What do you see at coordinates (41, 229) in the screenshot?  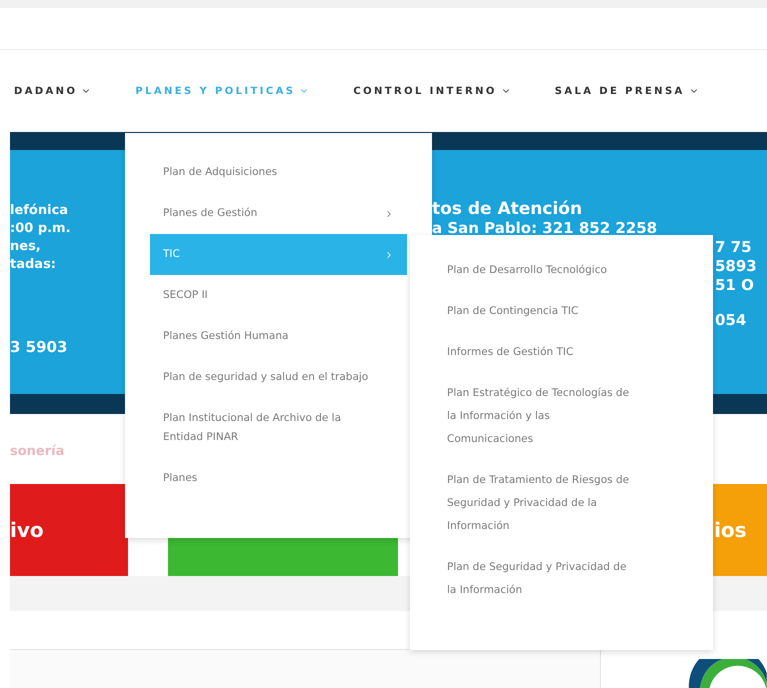 I see `banner-text: :00 p.m.` at bounding box center [41, 229].